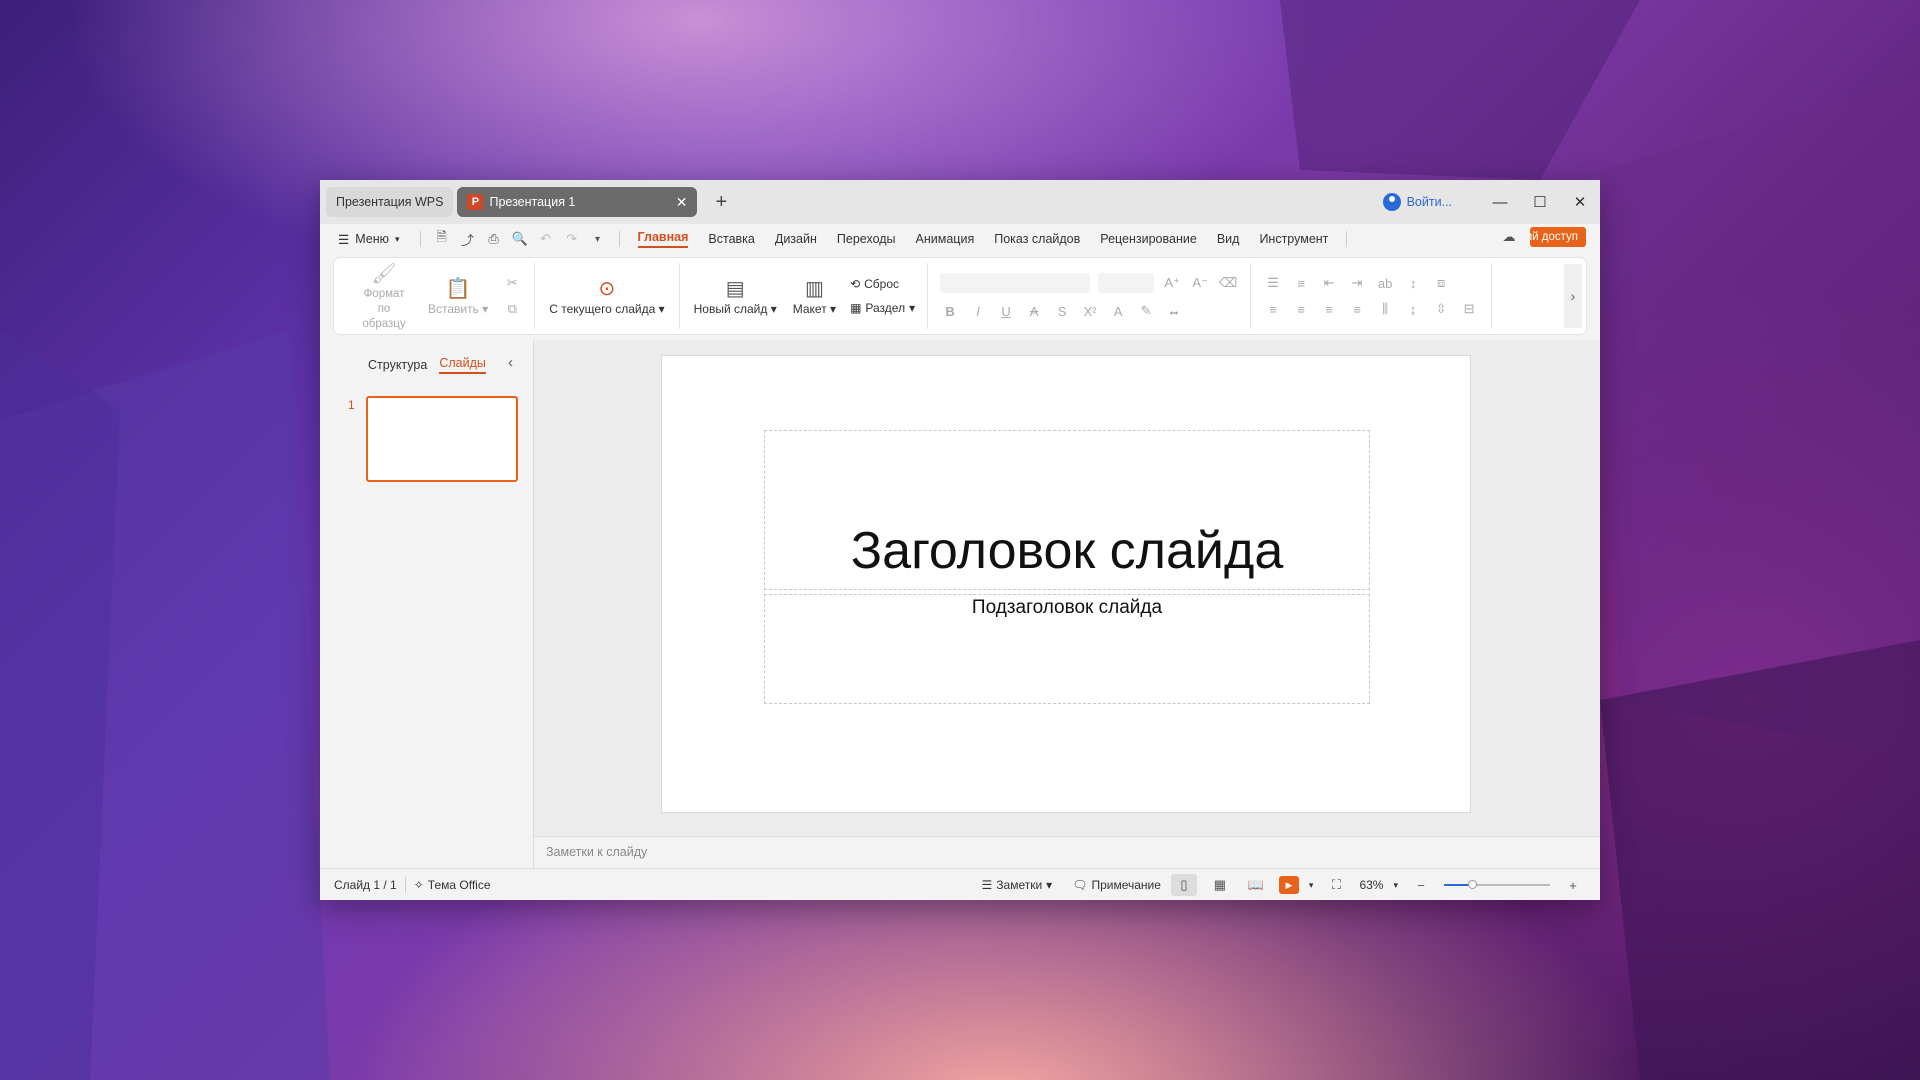 The image size is (1920, 1080). What do you see at coordinates (882, 308) in the screenshot?
I see `section-button: ▦ Раздел ▾` at bounding box center [882, 308].